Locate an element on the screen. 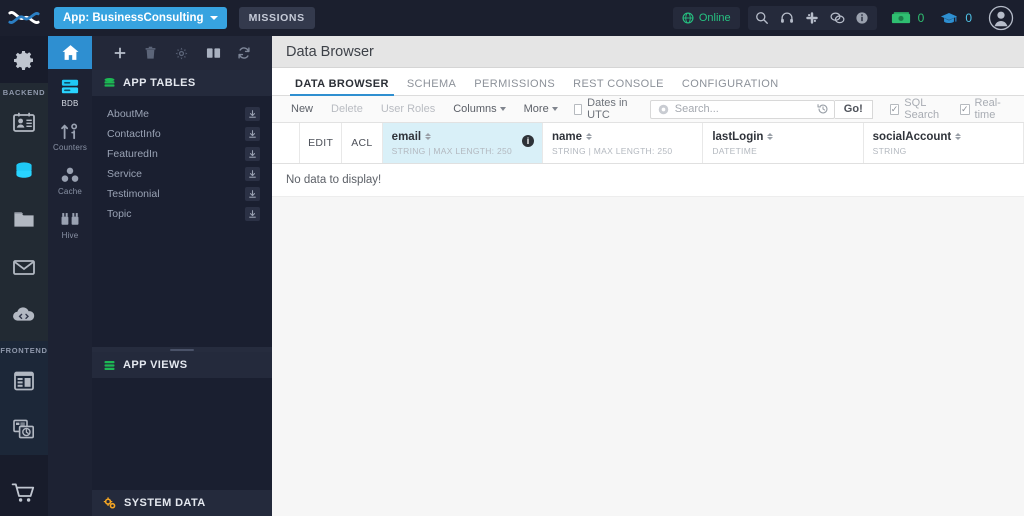 The image size is (1024, 516). database-green-icon is located at coordinates (109, 82).